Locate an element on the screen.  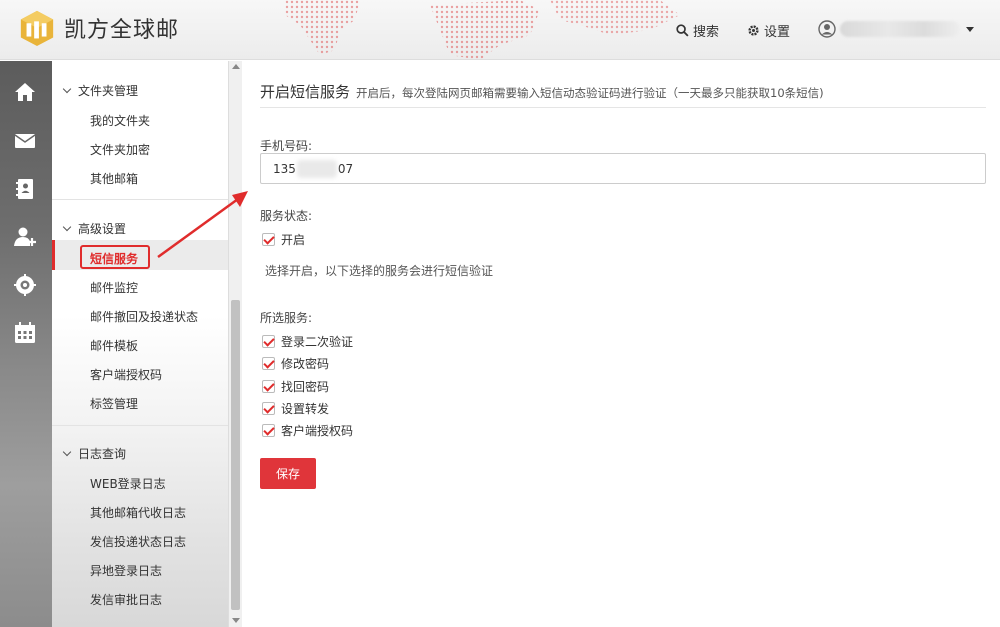
user-menu is located at coordinates (896, 29).